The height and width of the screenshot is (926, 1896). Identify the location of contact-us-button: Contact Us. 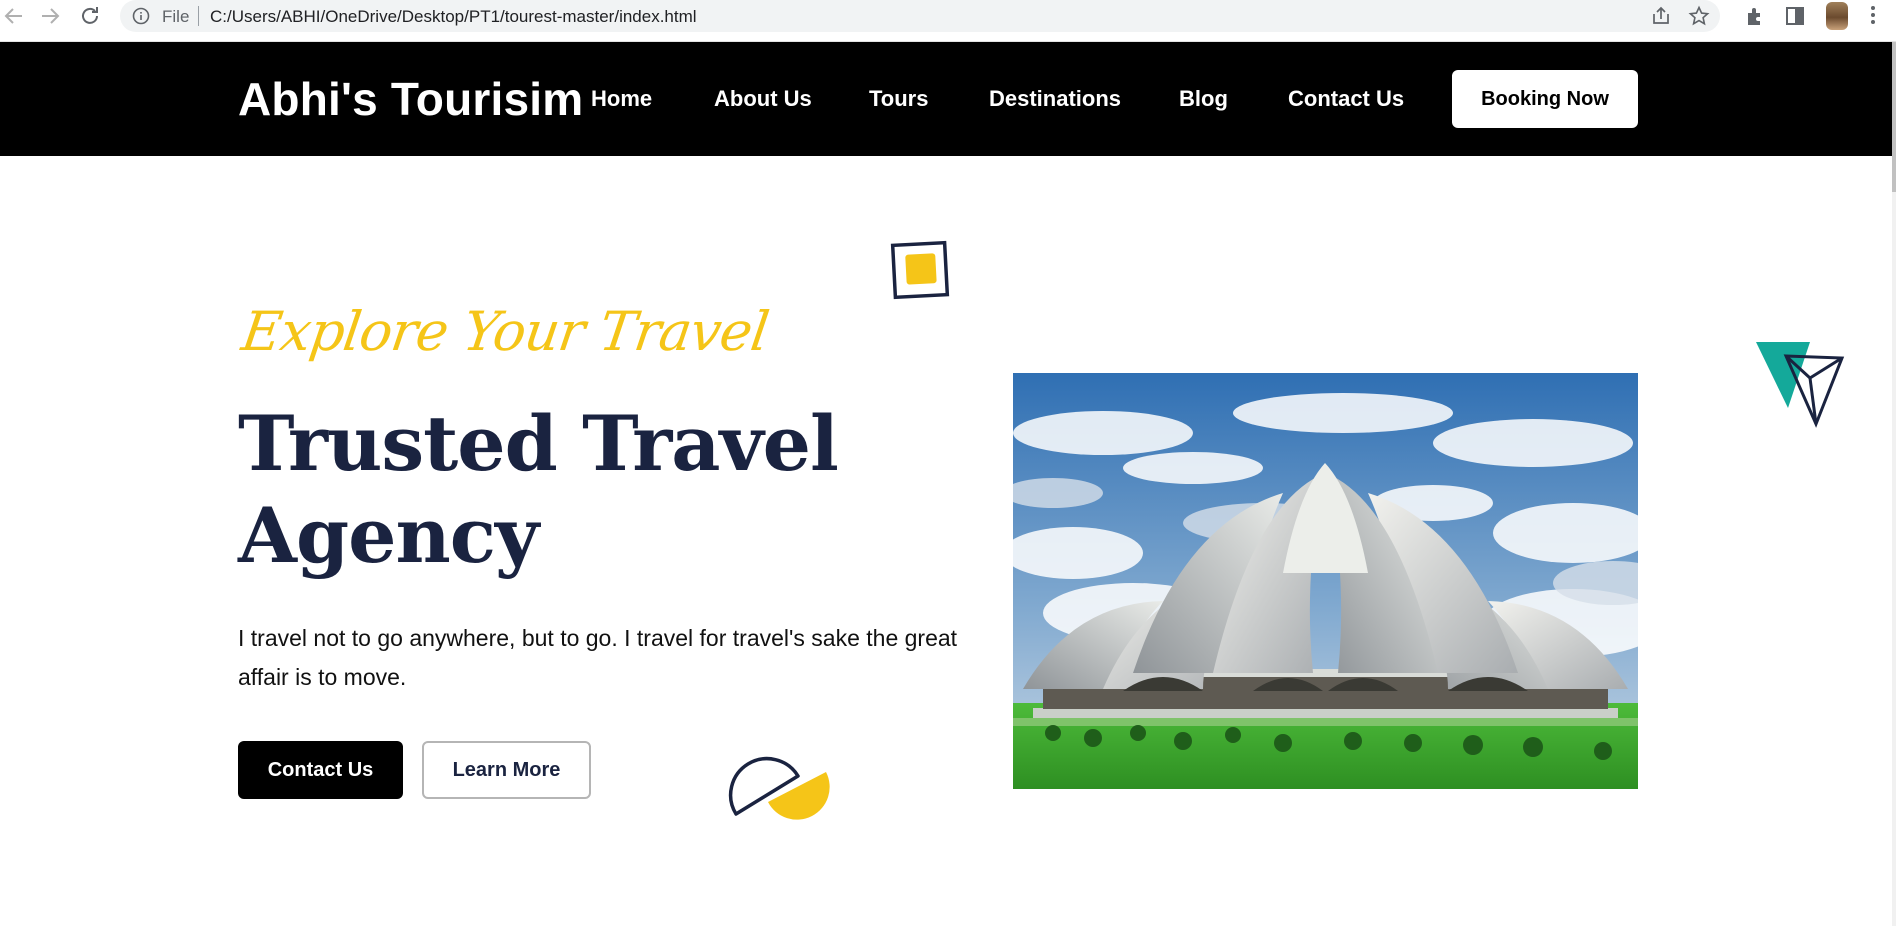
(320, 770).